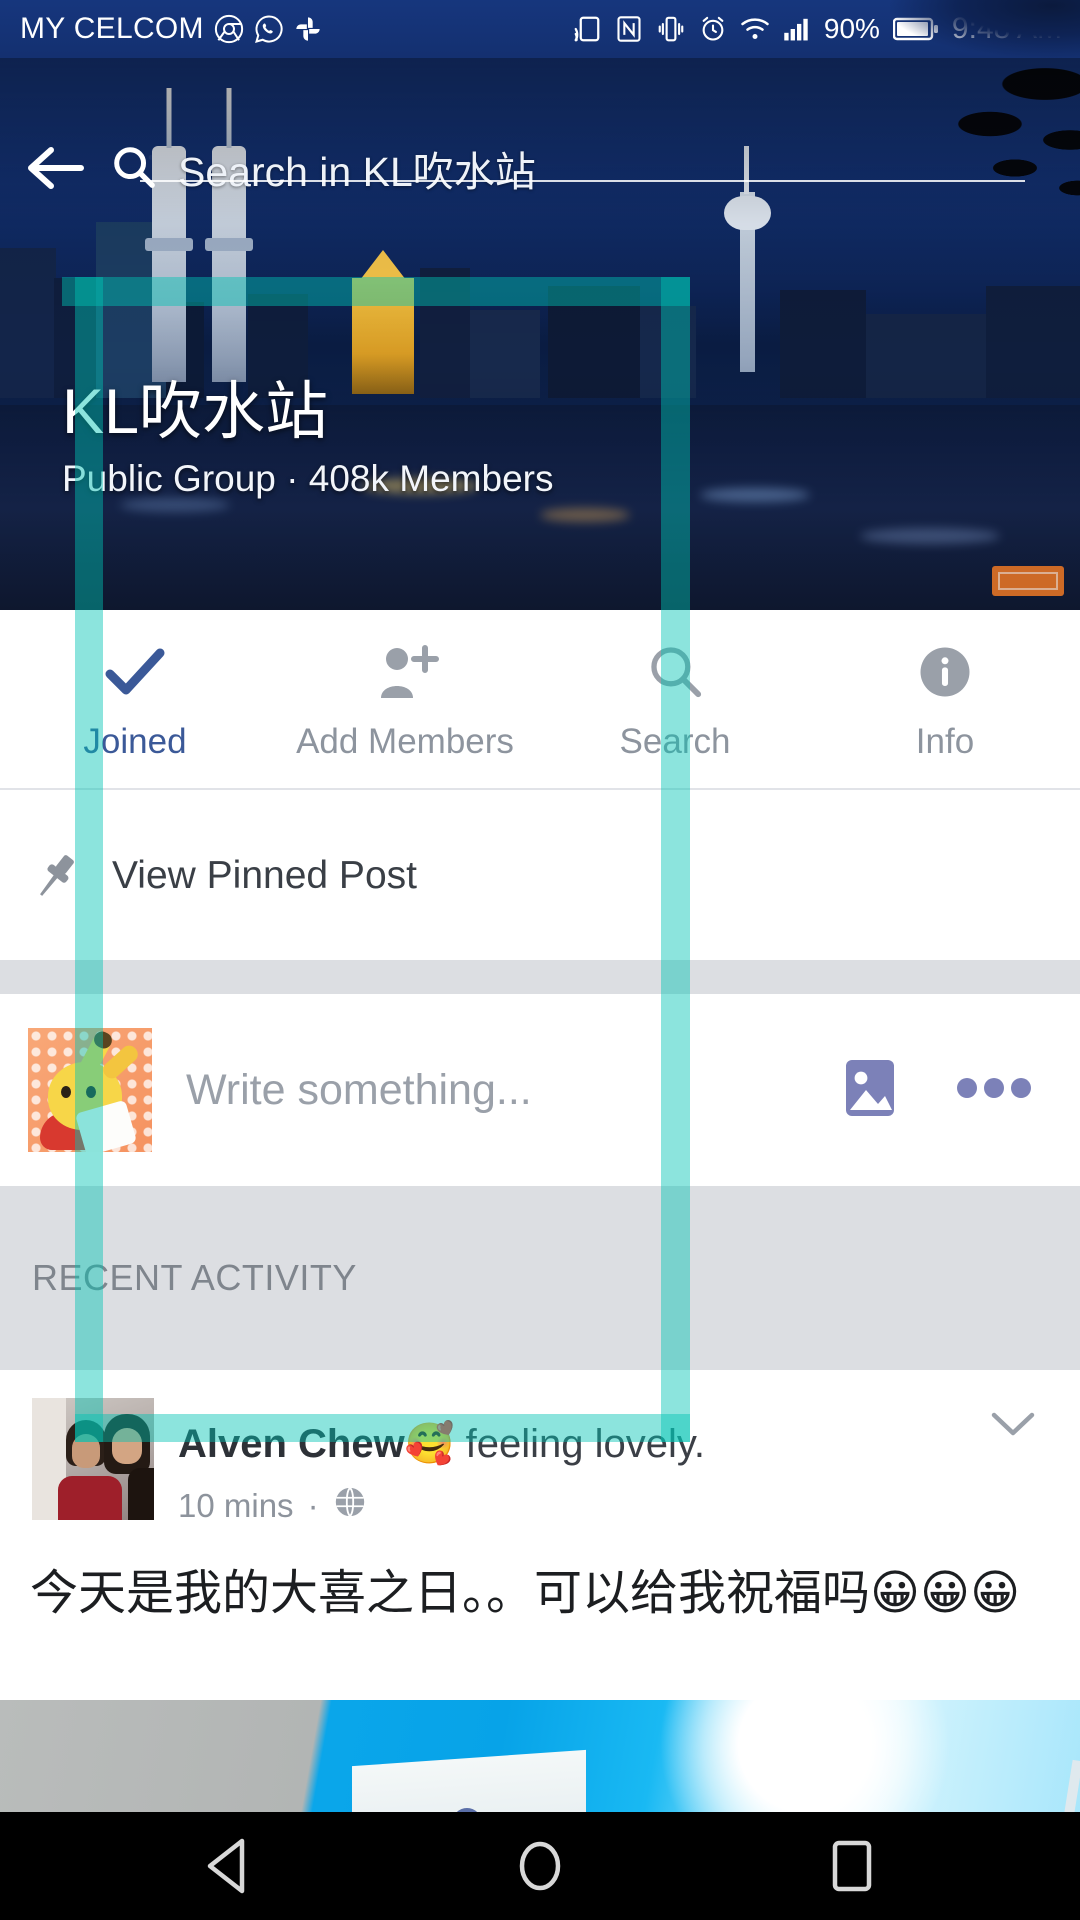  Describe the element at coordinates (405, 741) in the screenshot. I see `action-add-members-label: Add Members` at that location.